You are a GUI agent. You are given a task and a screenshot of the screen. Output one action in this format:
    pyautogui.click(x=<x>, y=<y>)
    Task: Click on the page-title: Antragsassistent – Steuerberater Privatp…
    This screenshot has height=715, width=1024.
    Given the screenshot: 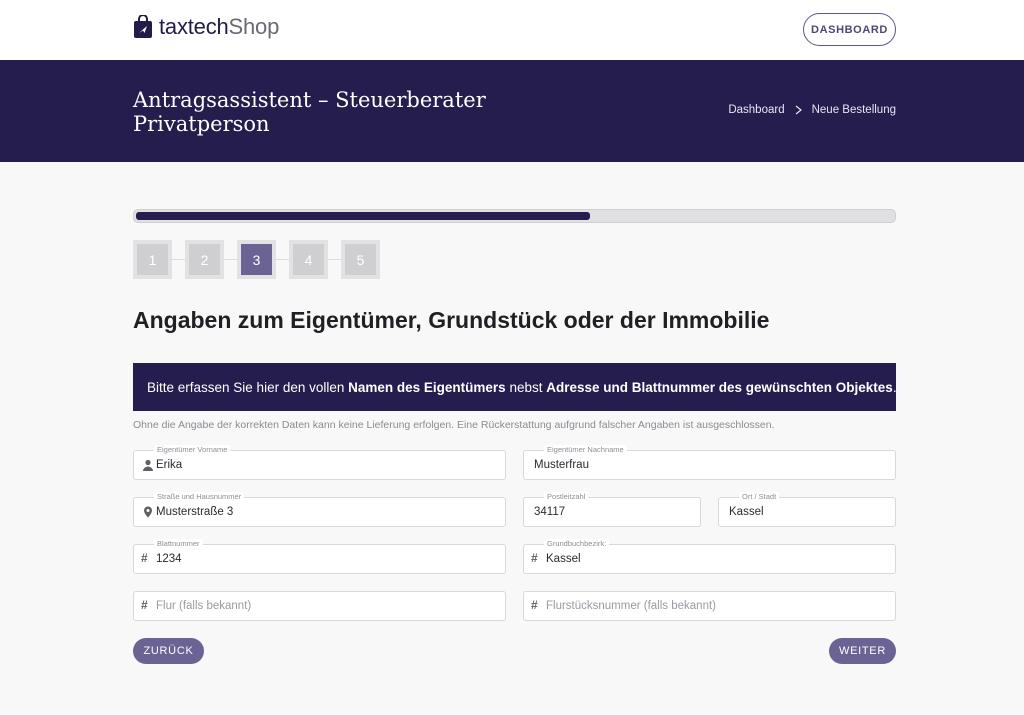 What is the action you would take?
    pyautogui.click(x=309, y=112)
    